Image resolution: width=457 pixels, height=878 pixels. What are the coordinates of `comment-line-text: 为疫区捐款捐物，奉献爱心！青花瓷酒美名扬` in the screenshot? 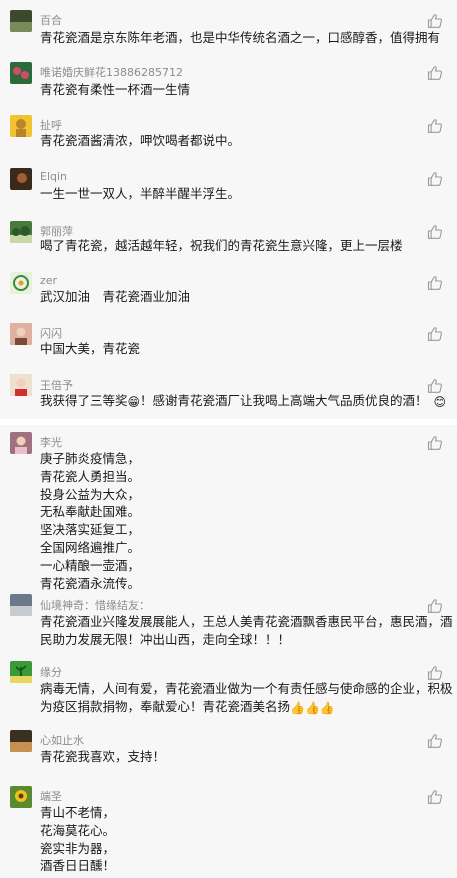 It's located at (165, 706).